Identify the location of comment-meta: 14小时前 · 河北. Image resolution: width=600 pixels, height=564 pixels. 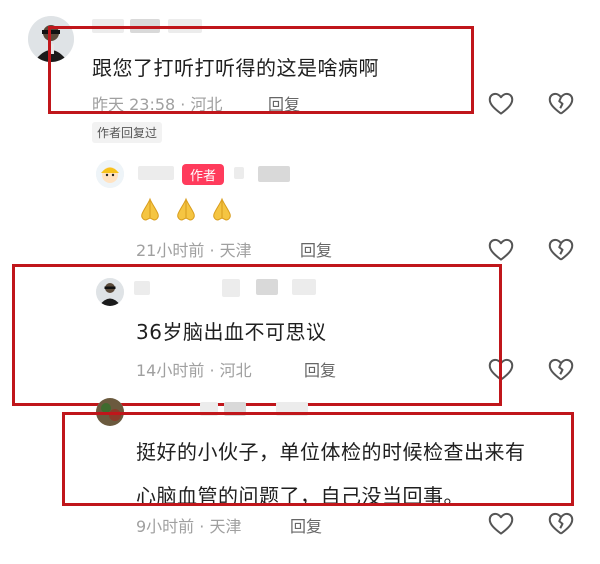
(194, 369).